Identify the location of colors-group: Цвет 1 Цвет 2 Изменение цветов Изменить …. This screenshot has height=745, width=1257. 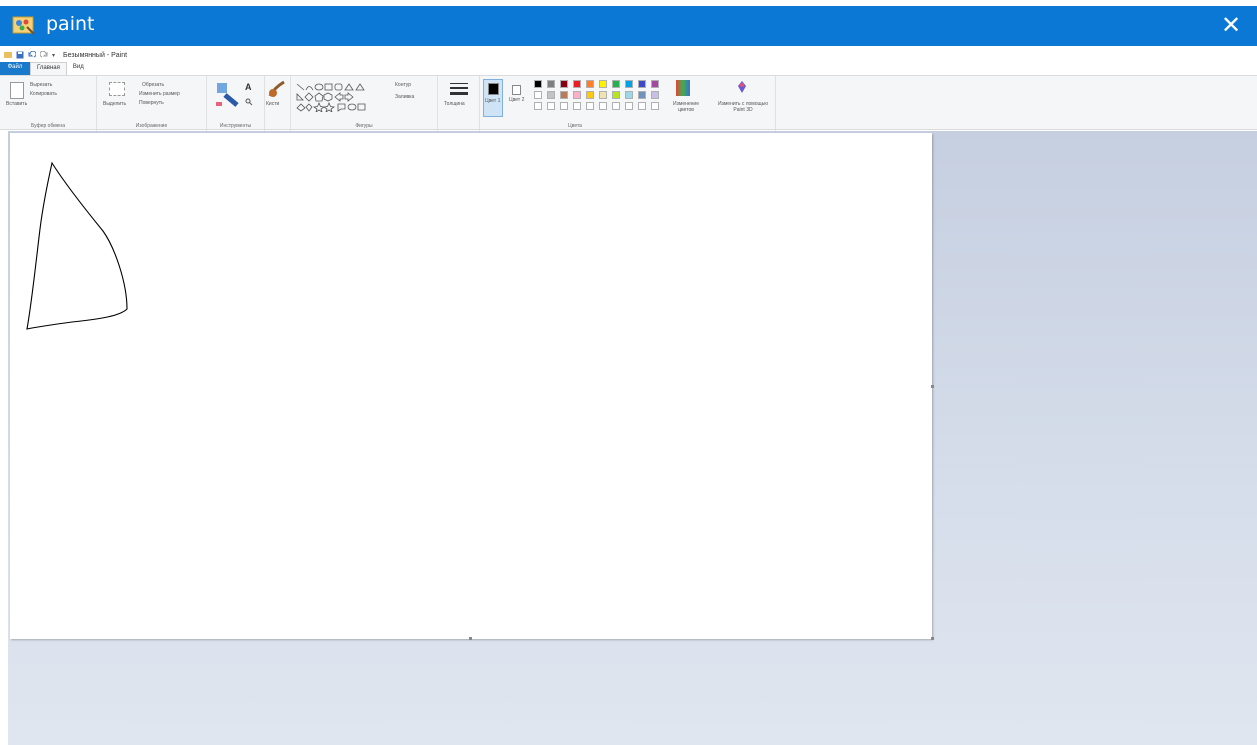
(628, 103).